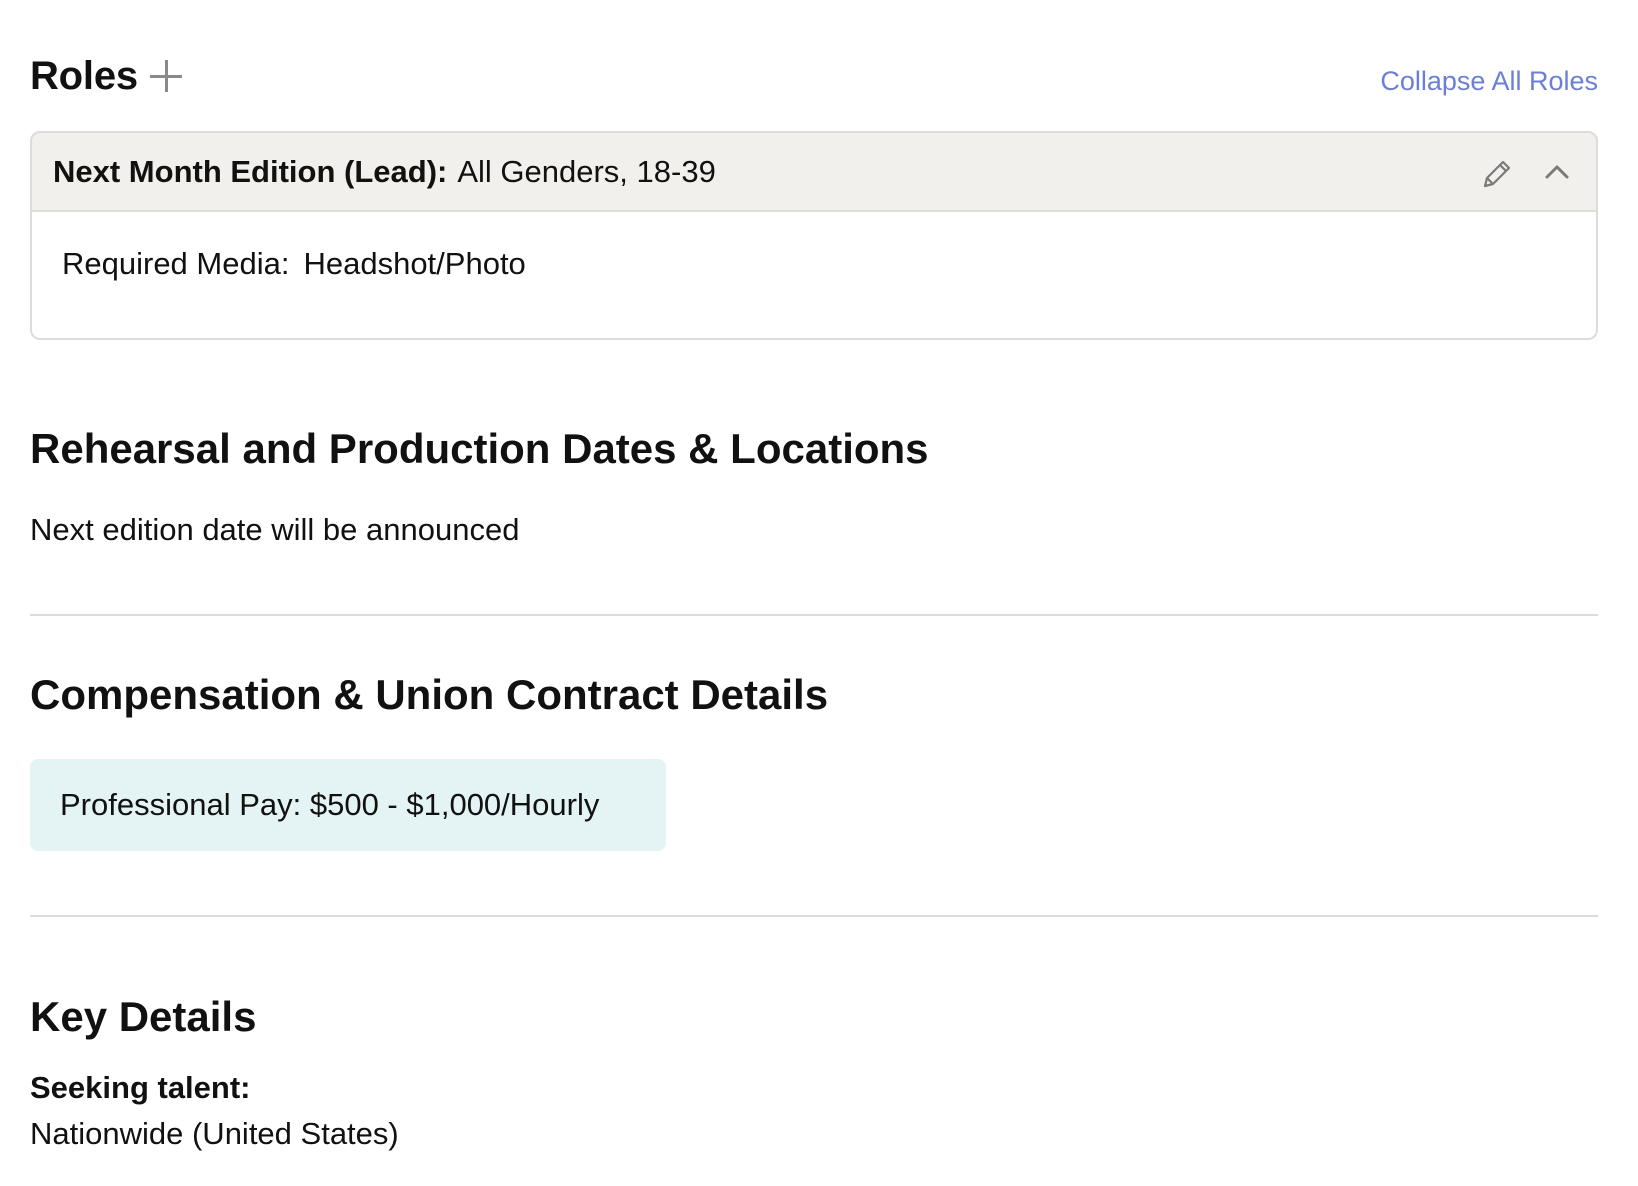 This screenshot has height=1186, width=1638. I want to click on key-details-section-title: Key Details, so click(143, 1016).